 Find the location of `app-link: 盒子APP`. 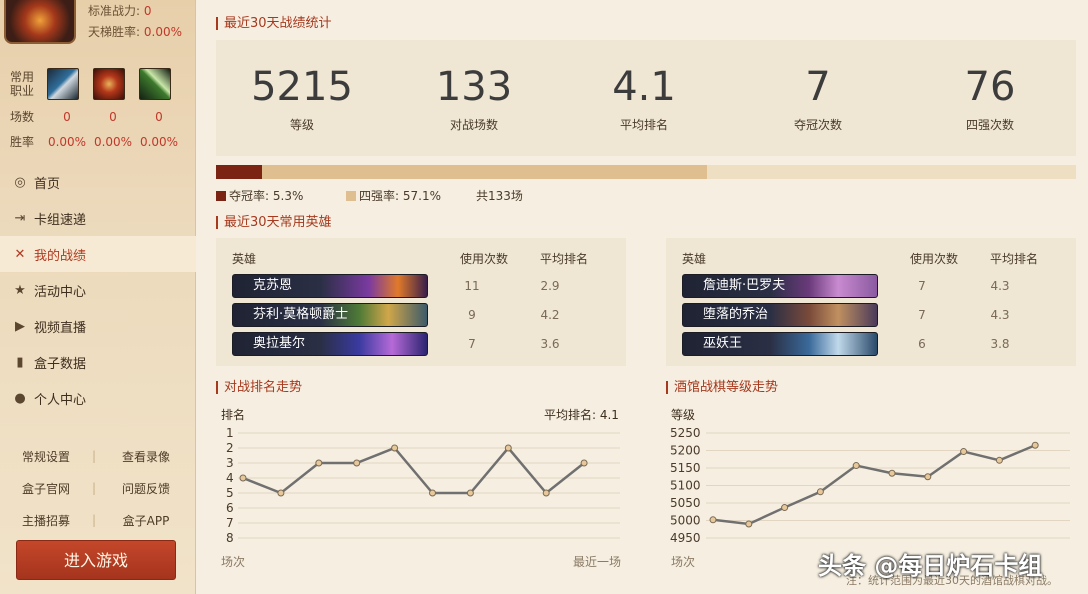

app-link: 盒子APP is located at coordinates (146, 520).